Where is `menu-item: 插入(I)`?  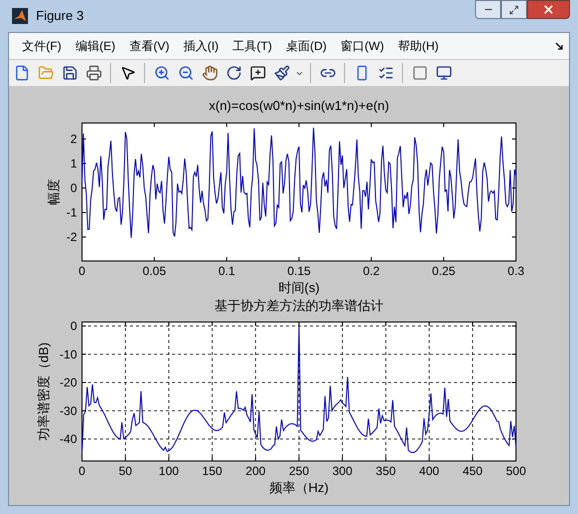 menu-item: 插入(I) is located at coordinates (201, 46).